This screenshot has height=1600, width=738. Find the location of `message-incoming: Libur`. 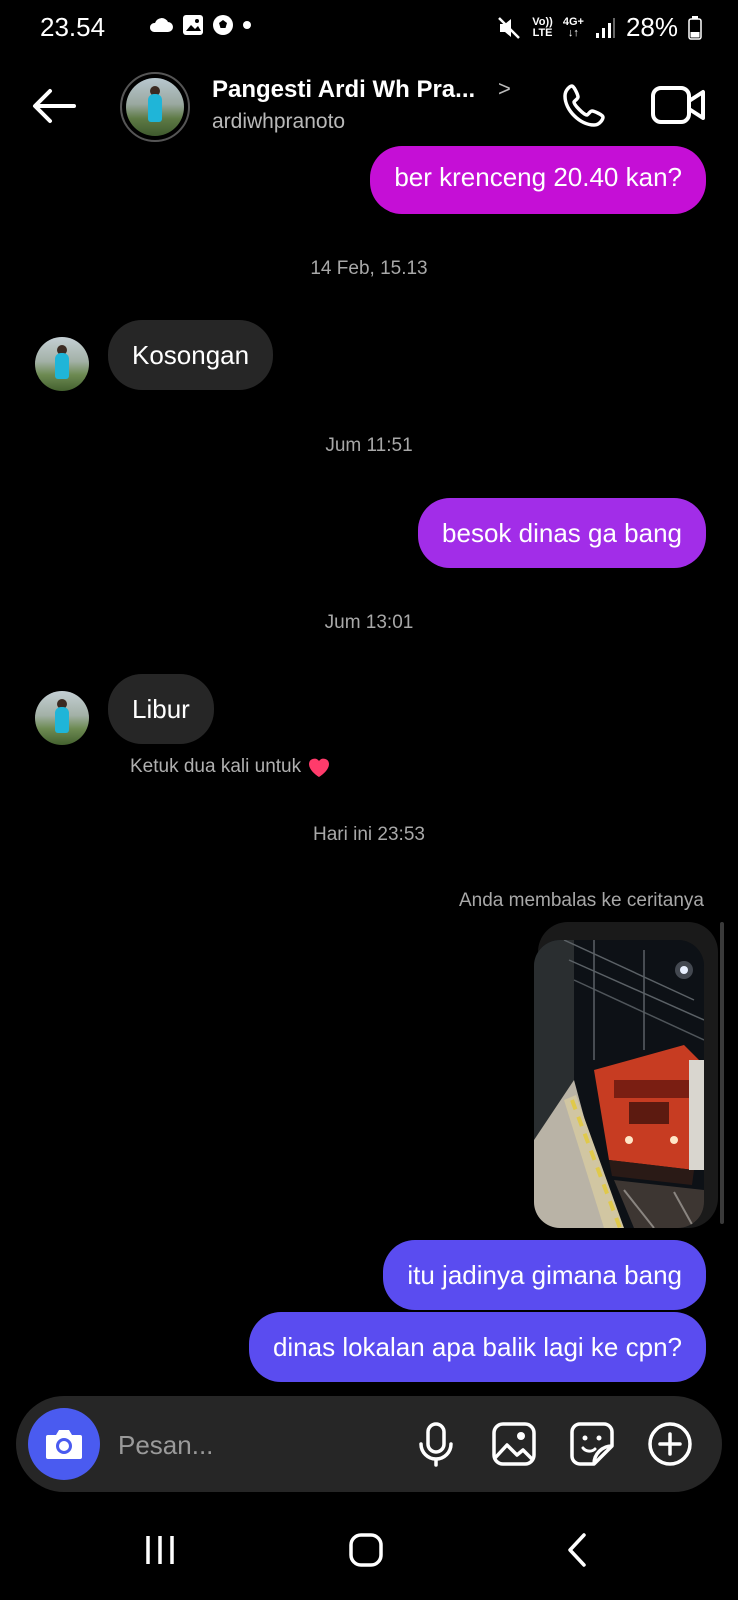

message-incoming: Libur is located at coordinates (161, 709).